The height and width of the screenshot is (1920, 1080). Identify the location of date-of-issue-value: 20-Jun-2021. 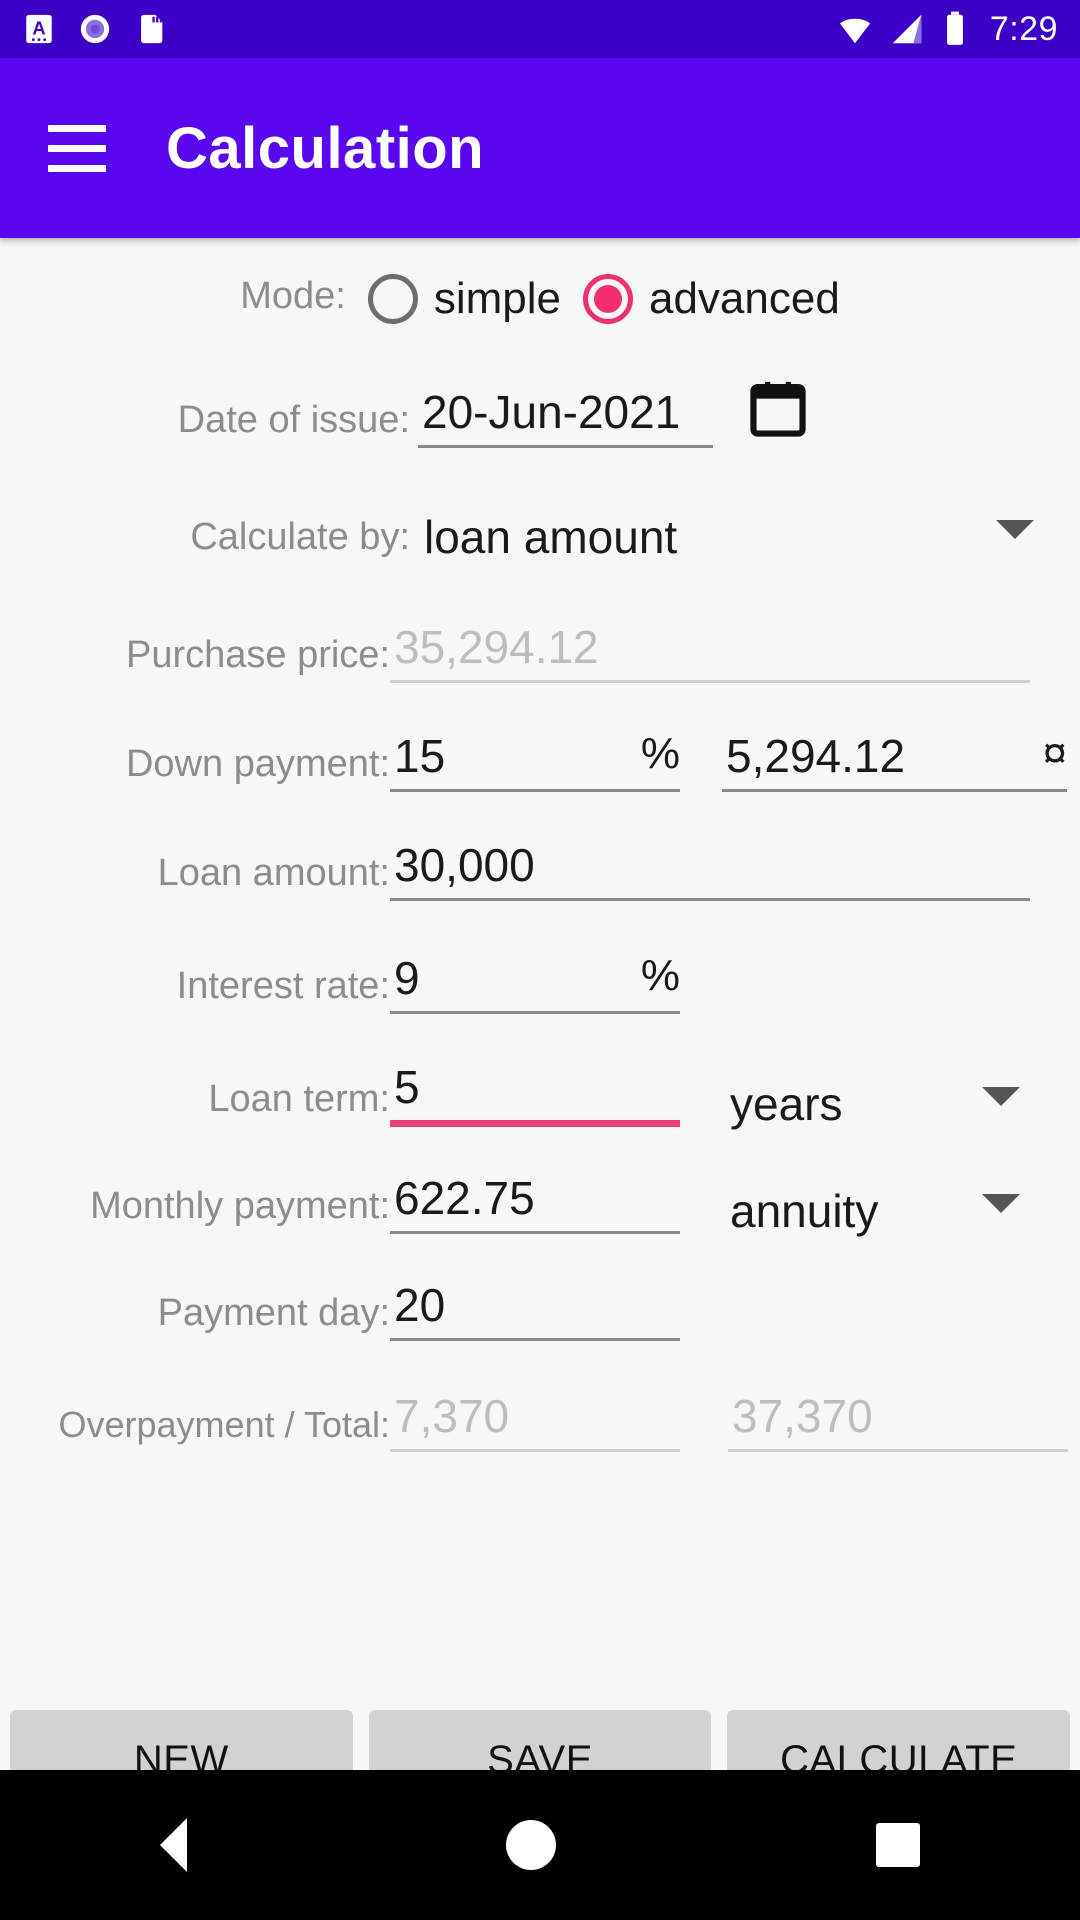
(551, 412).